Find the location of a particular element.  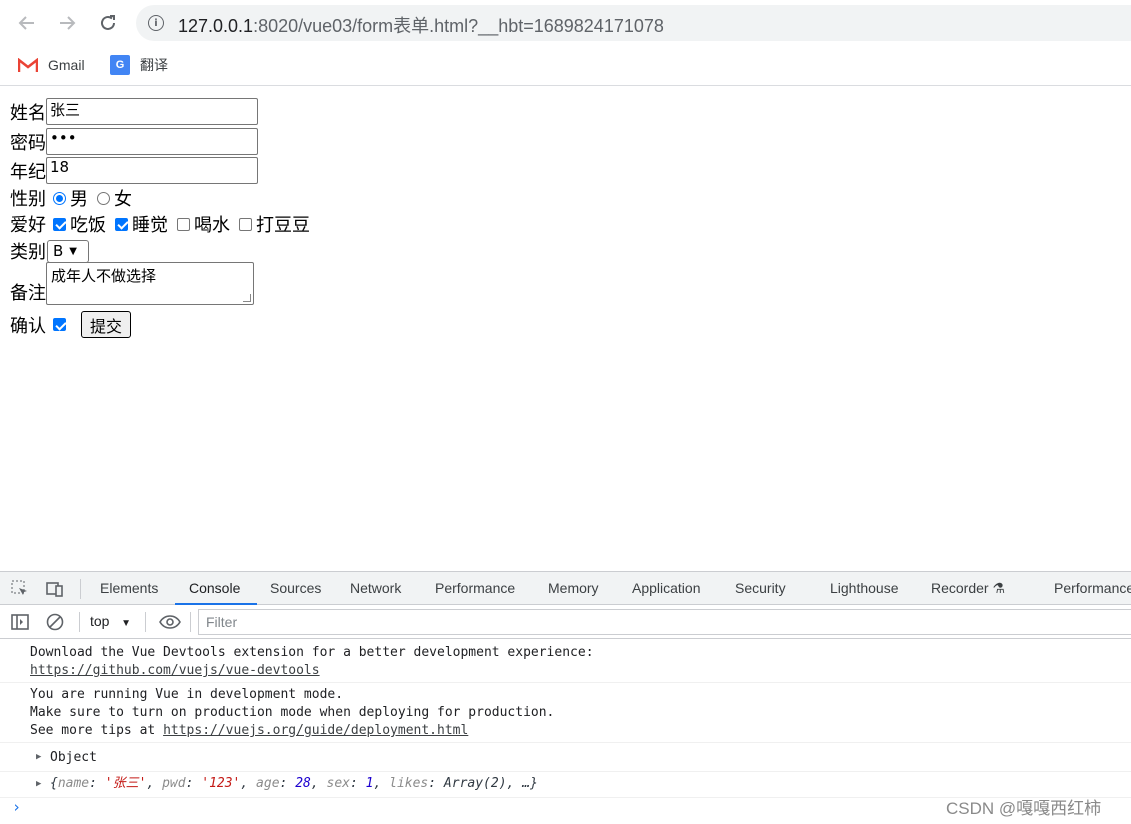

category-value: B is located at coordinates (58, 251).